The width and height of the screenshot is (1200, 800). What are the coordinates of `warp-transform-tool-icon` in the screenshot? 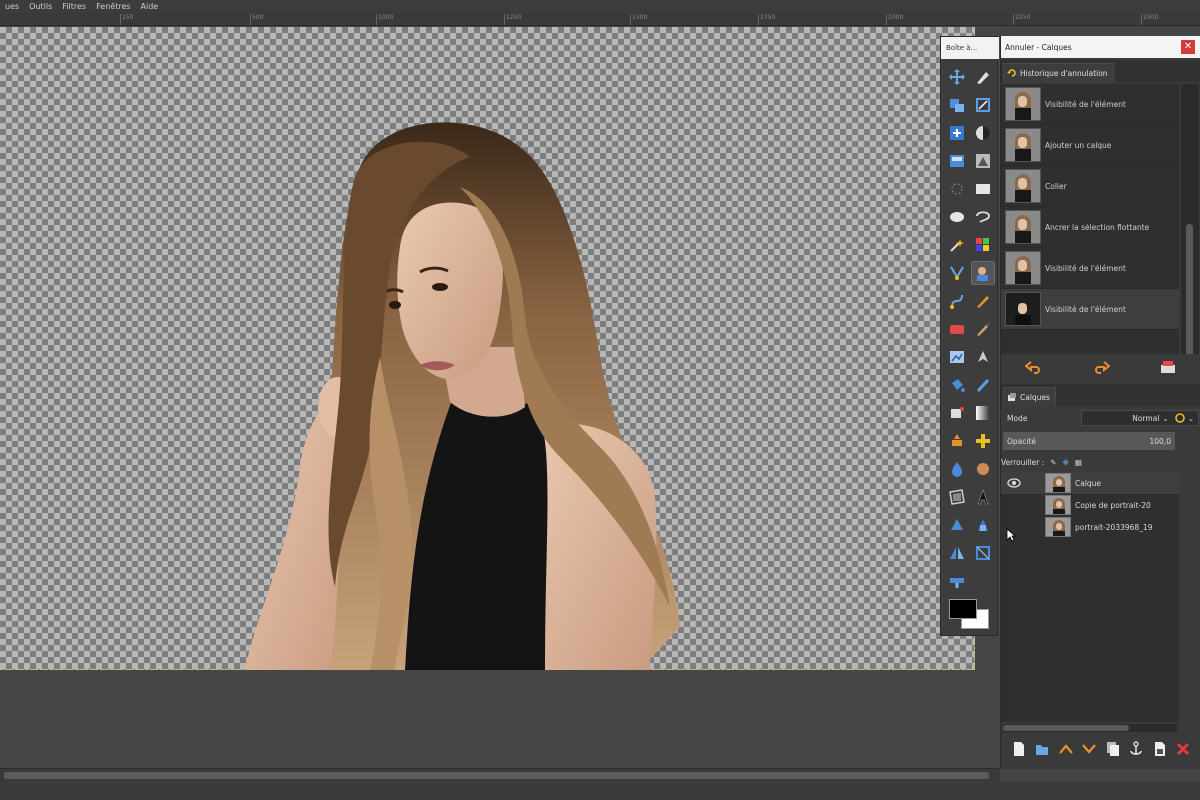 It's located at (983, 553).